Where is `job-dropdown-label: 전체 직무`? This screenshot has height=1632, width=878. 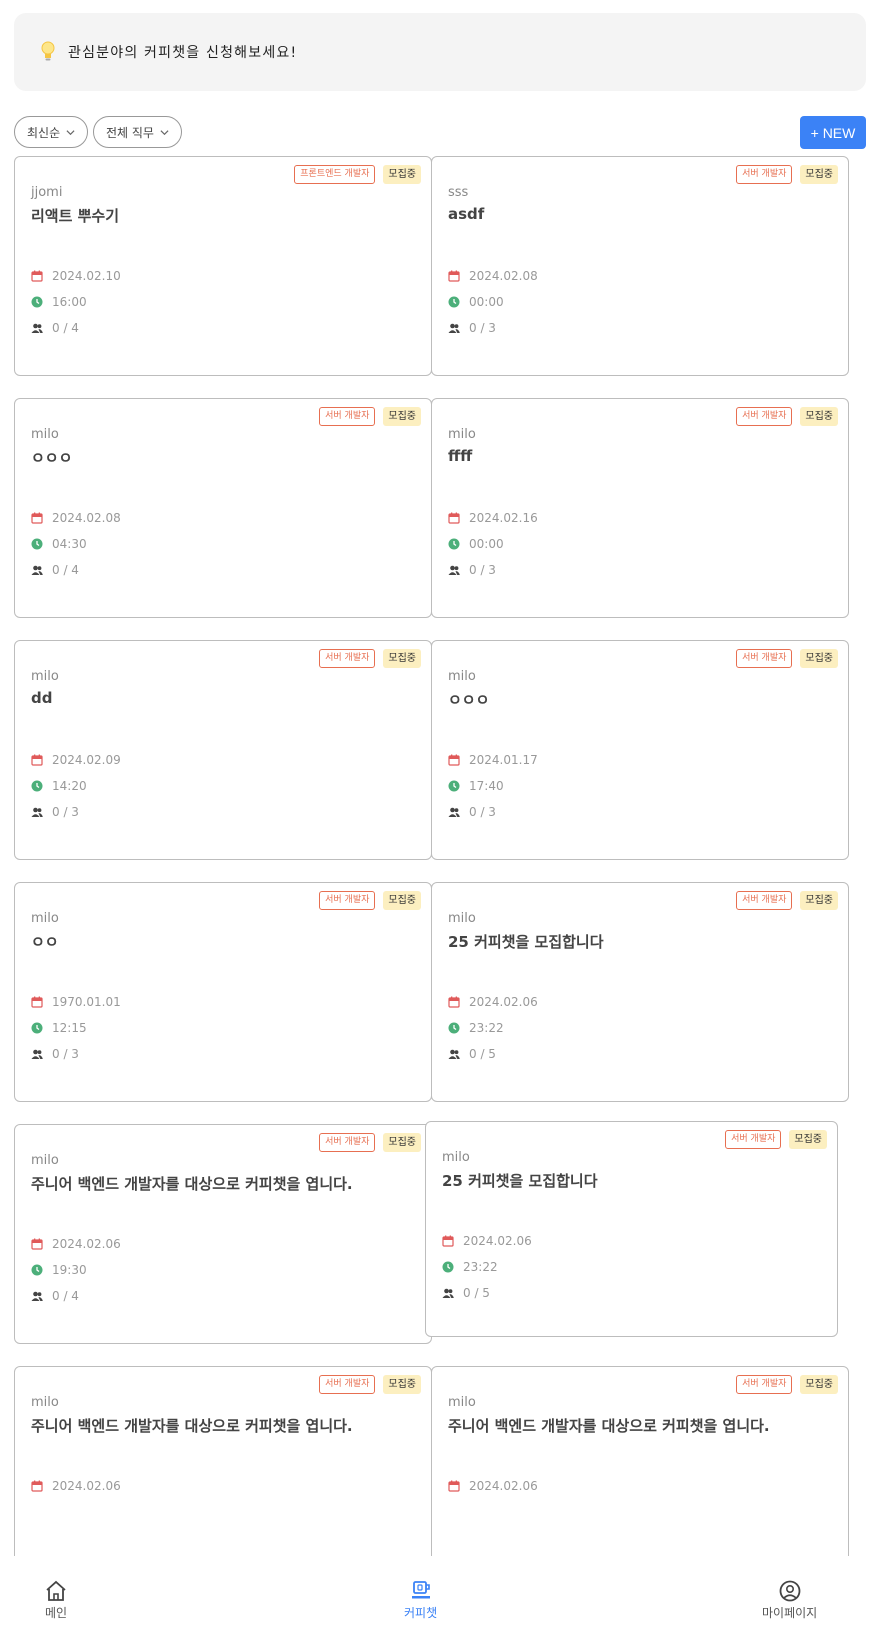 job-dropdown-label: 전체 직무 is located at coordinates (130, 132).